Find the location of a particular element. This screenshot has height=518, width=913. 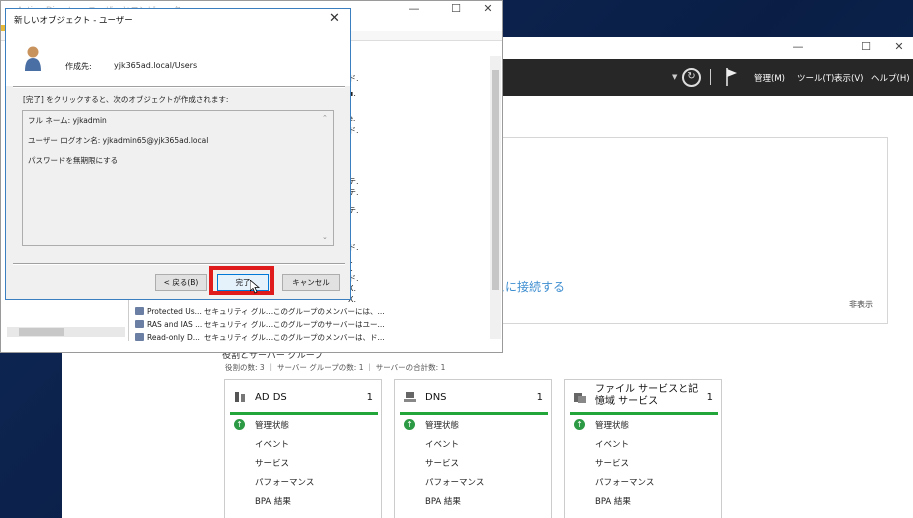

refresh-icon: ↻ is located at coordinates (691, 77).